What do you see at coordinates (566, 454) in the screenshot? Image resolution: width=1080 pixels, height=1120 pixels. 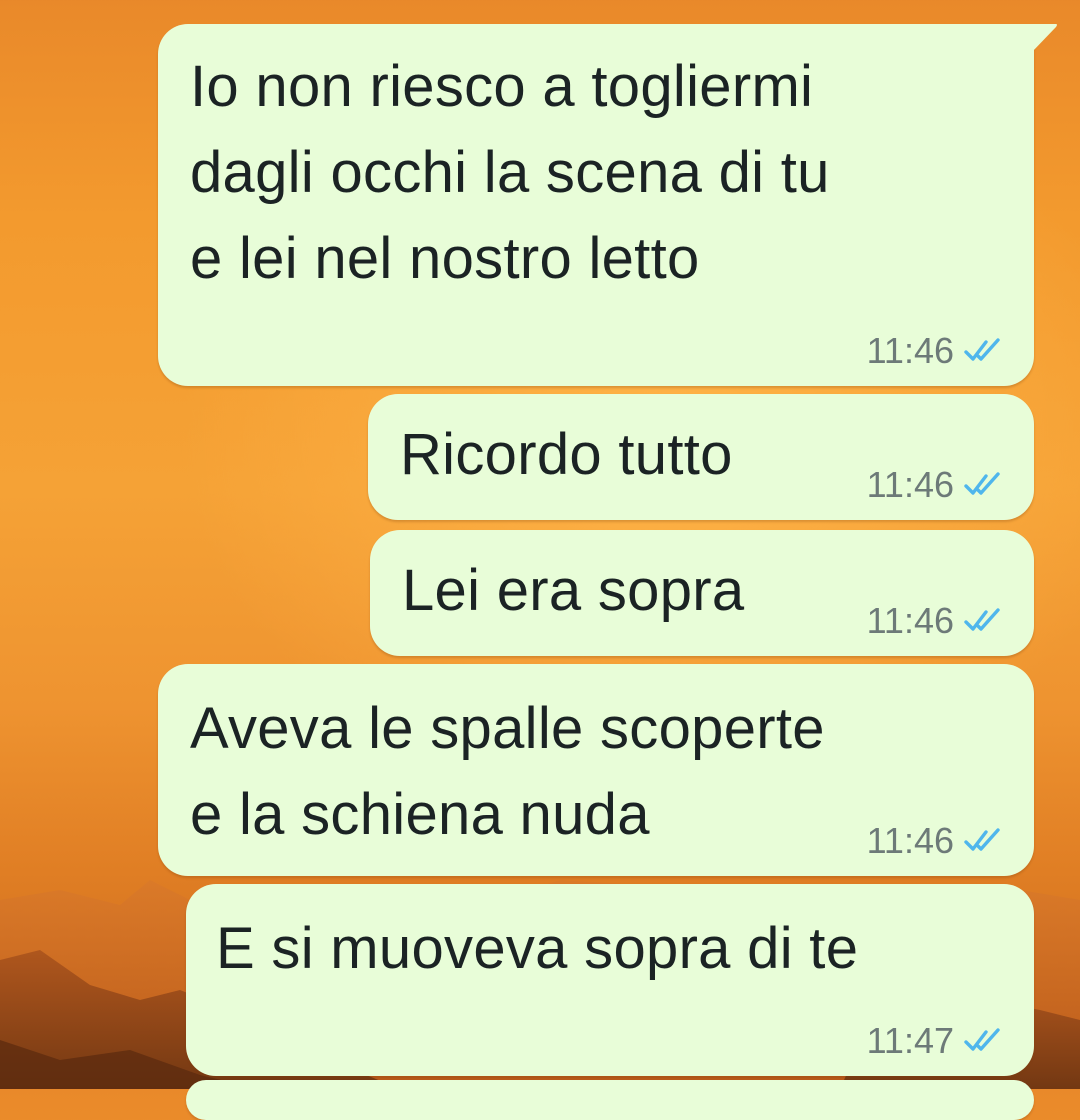 I see `message-text: Ricordo tutto` at bounding box center [566, 454].